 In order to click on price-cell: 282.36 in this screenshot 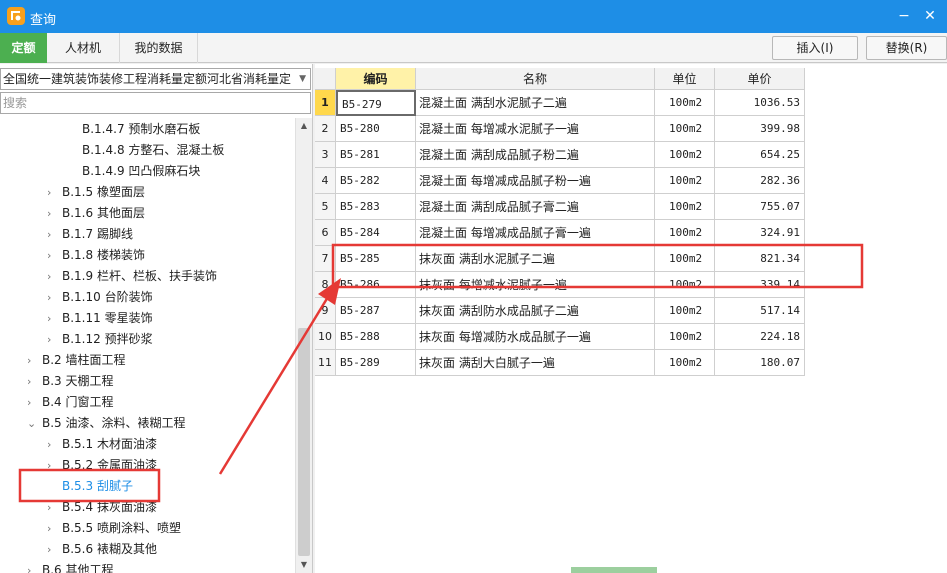, I will do `click(760, 181)`.